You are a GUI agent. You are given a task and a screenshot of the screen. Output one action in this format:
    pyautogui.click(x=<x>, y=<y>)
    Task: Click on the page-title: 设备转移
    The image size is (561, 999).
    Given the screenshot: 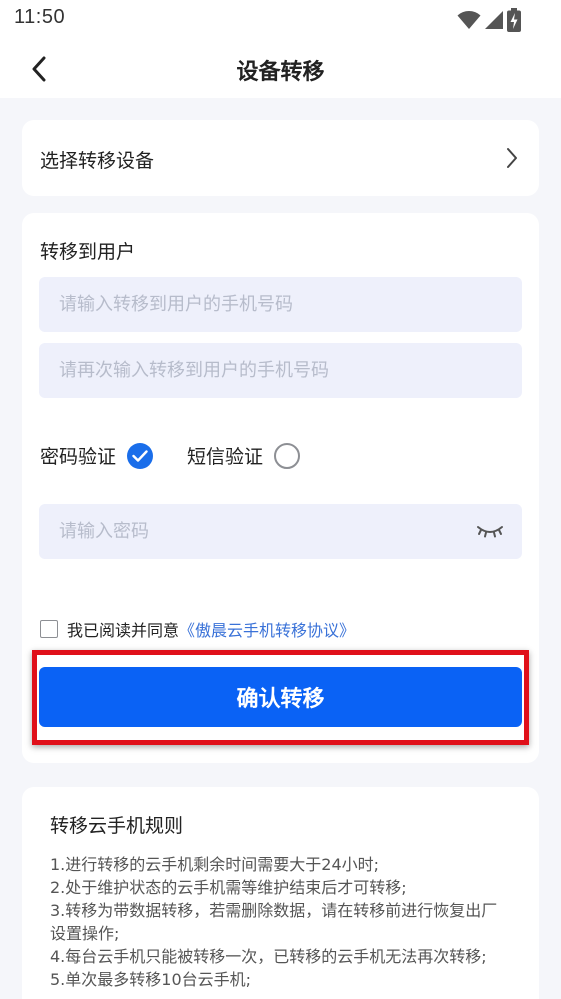 What is the action you would take?
    pyautogui.click(x=280, y=72)
    